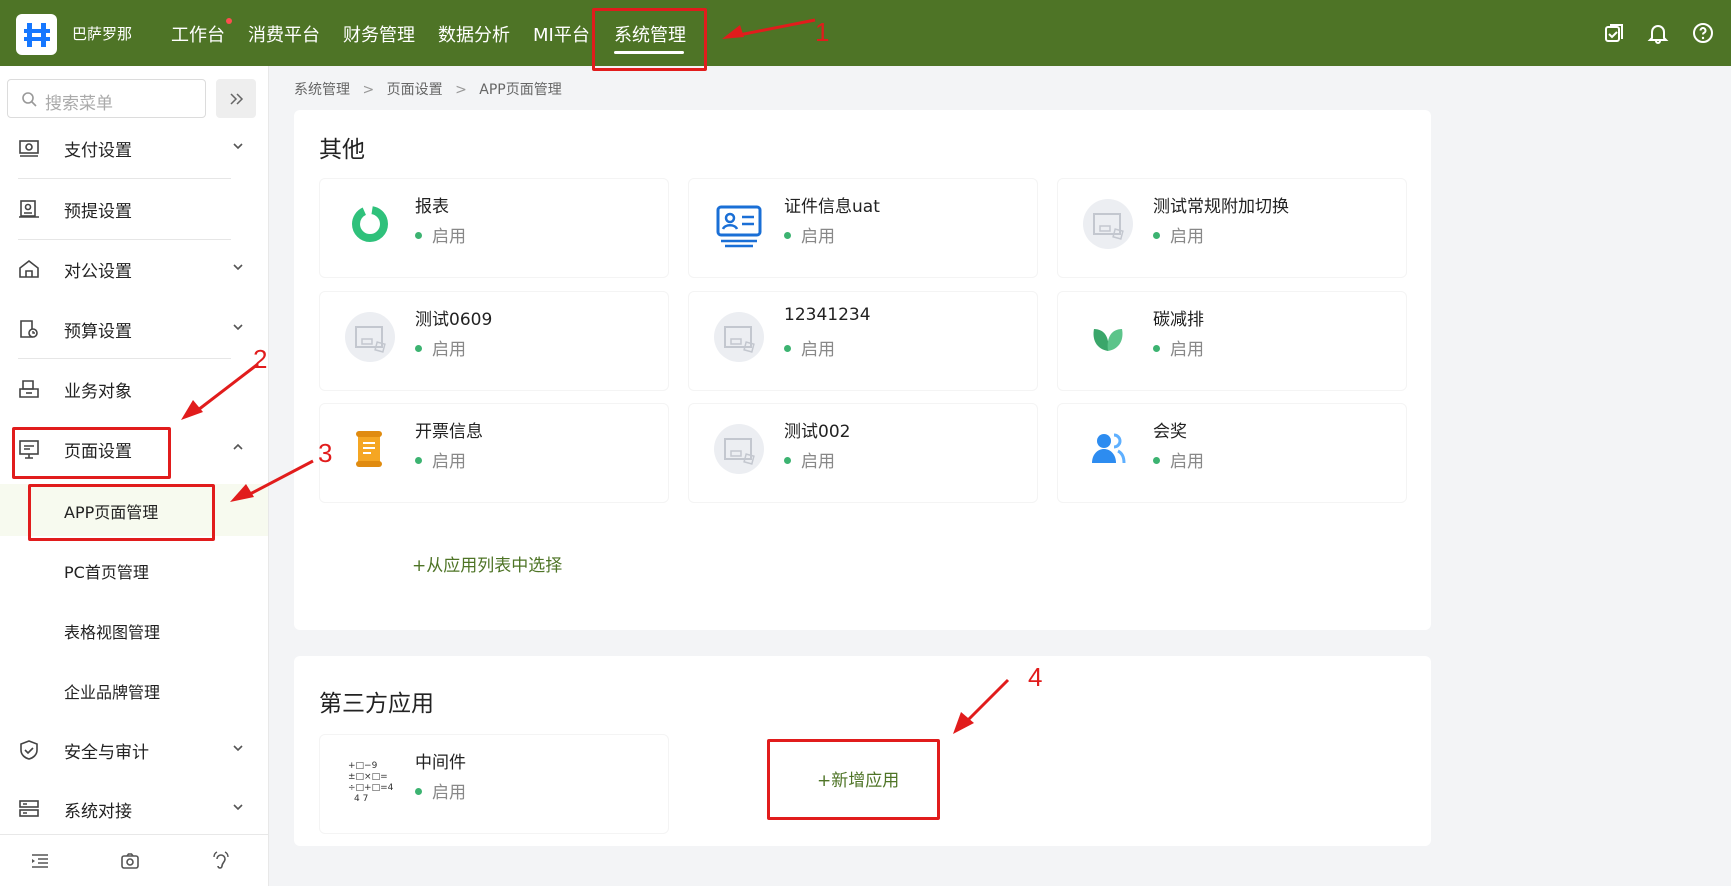 Image resolution: width=1731 pixels, height=886 pixels. I want to click on nav-workbench: 工作台, so click(198, 34).